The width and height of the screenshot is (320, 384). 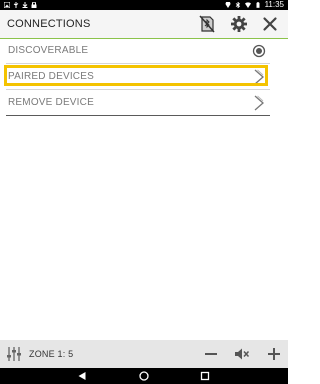 I want to click on bluetooth-off-button, so click(x=207, y=24).